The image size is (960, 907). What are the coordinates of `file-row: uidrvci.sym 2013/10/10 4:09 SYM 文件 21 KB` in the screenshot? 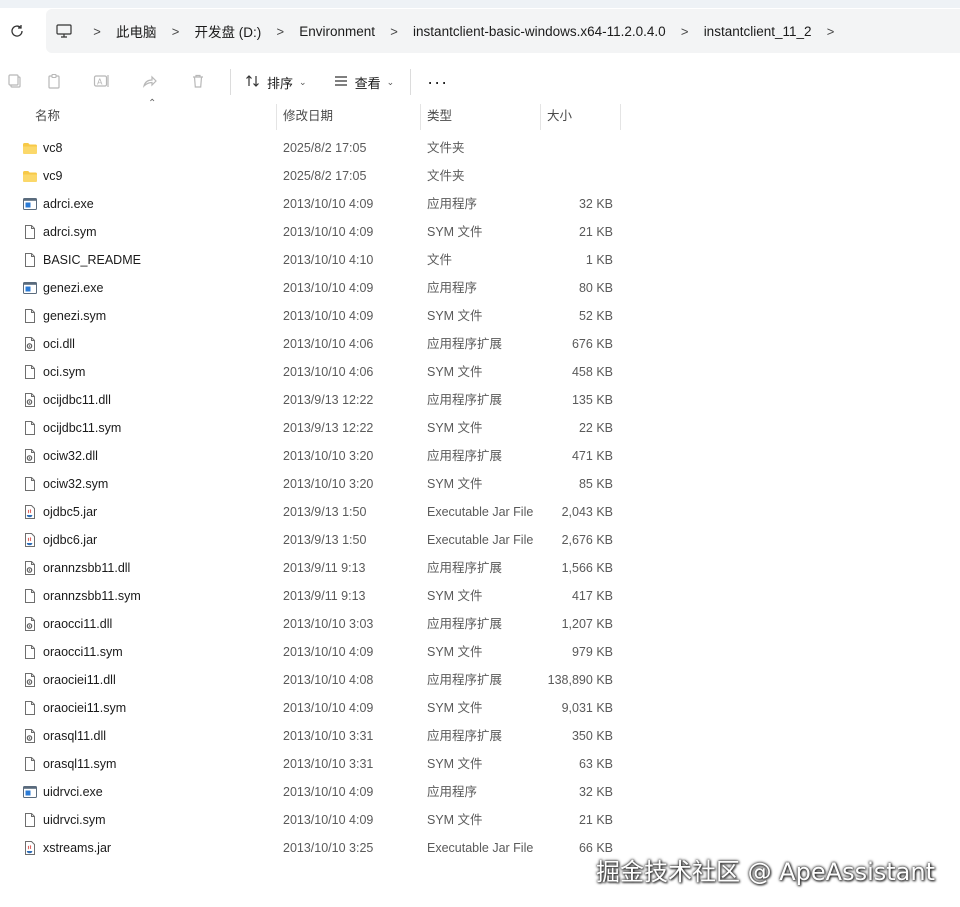 It's located at (324, 820).